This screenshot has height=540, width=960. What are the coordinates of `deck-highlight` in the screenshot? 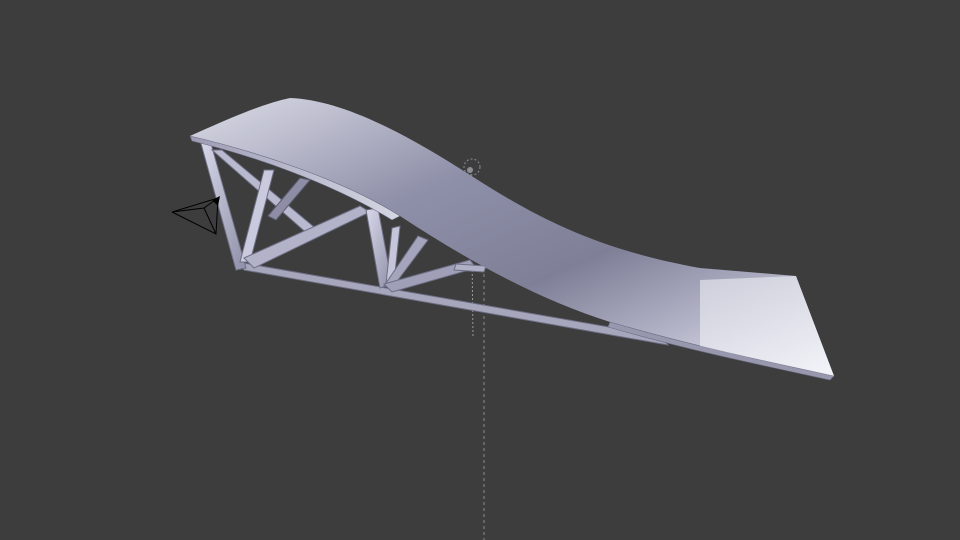 It's located at (767, 326).